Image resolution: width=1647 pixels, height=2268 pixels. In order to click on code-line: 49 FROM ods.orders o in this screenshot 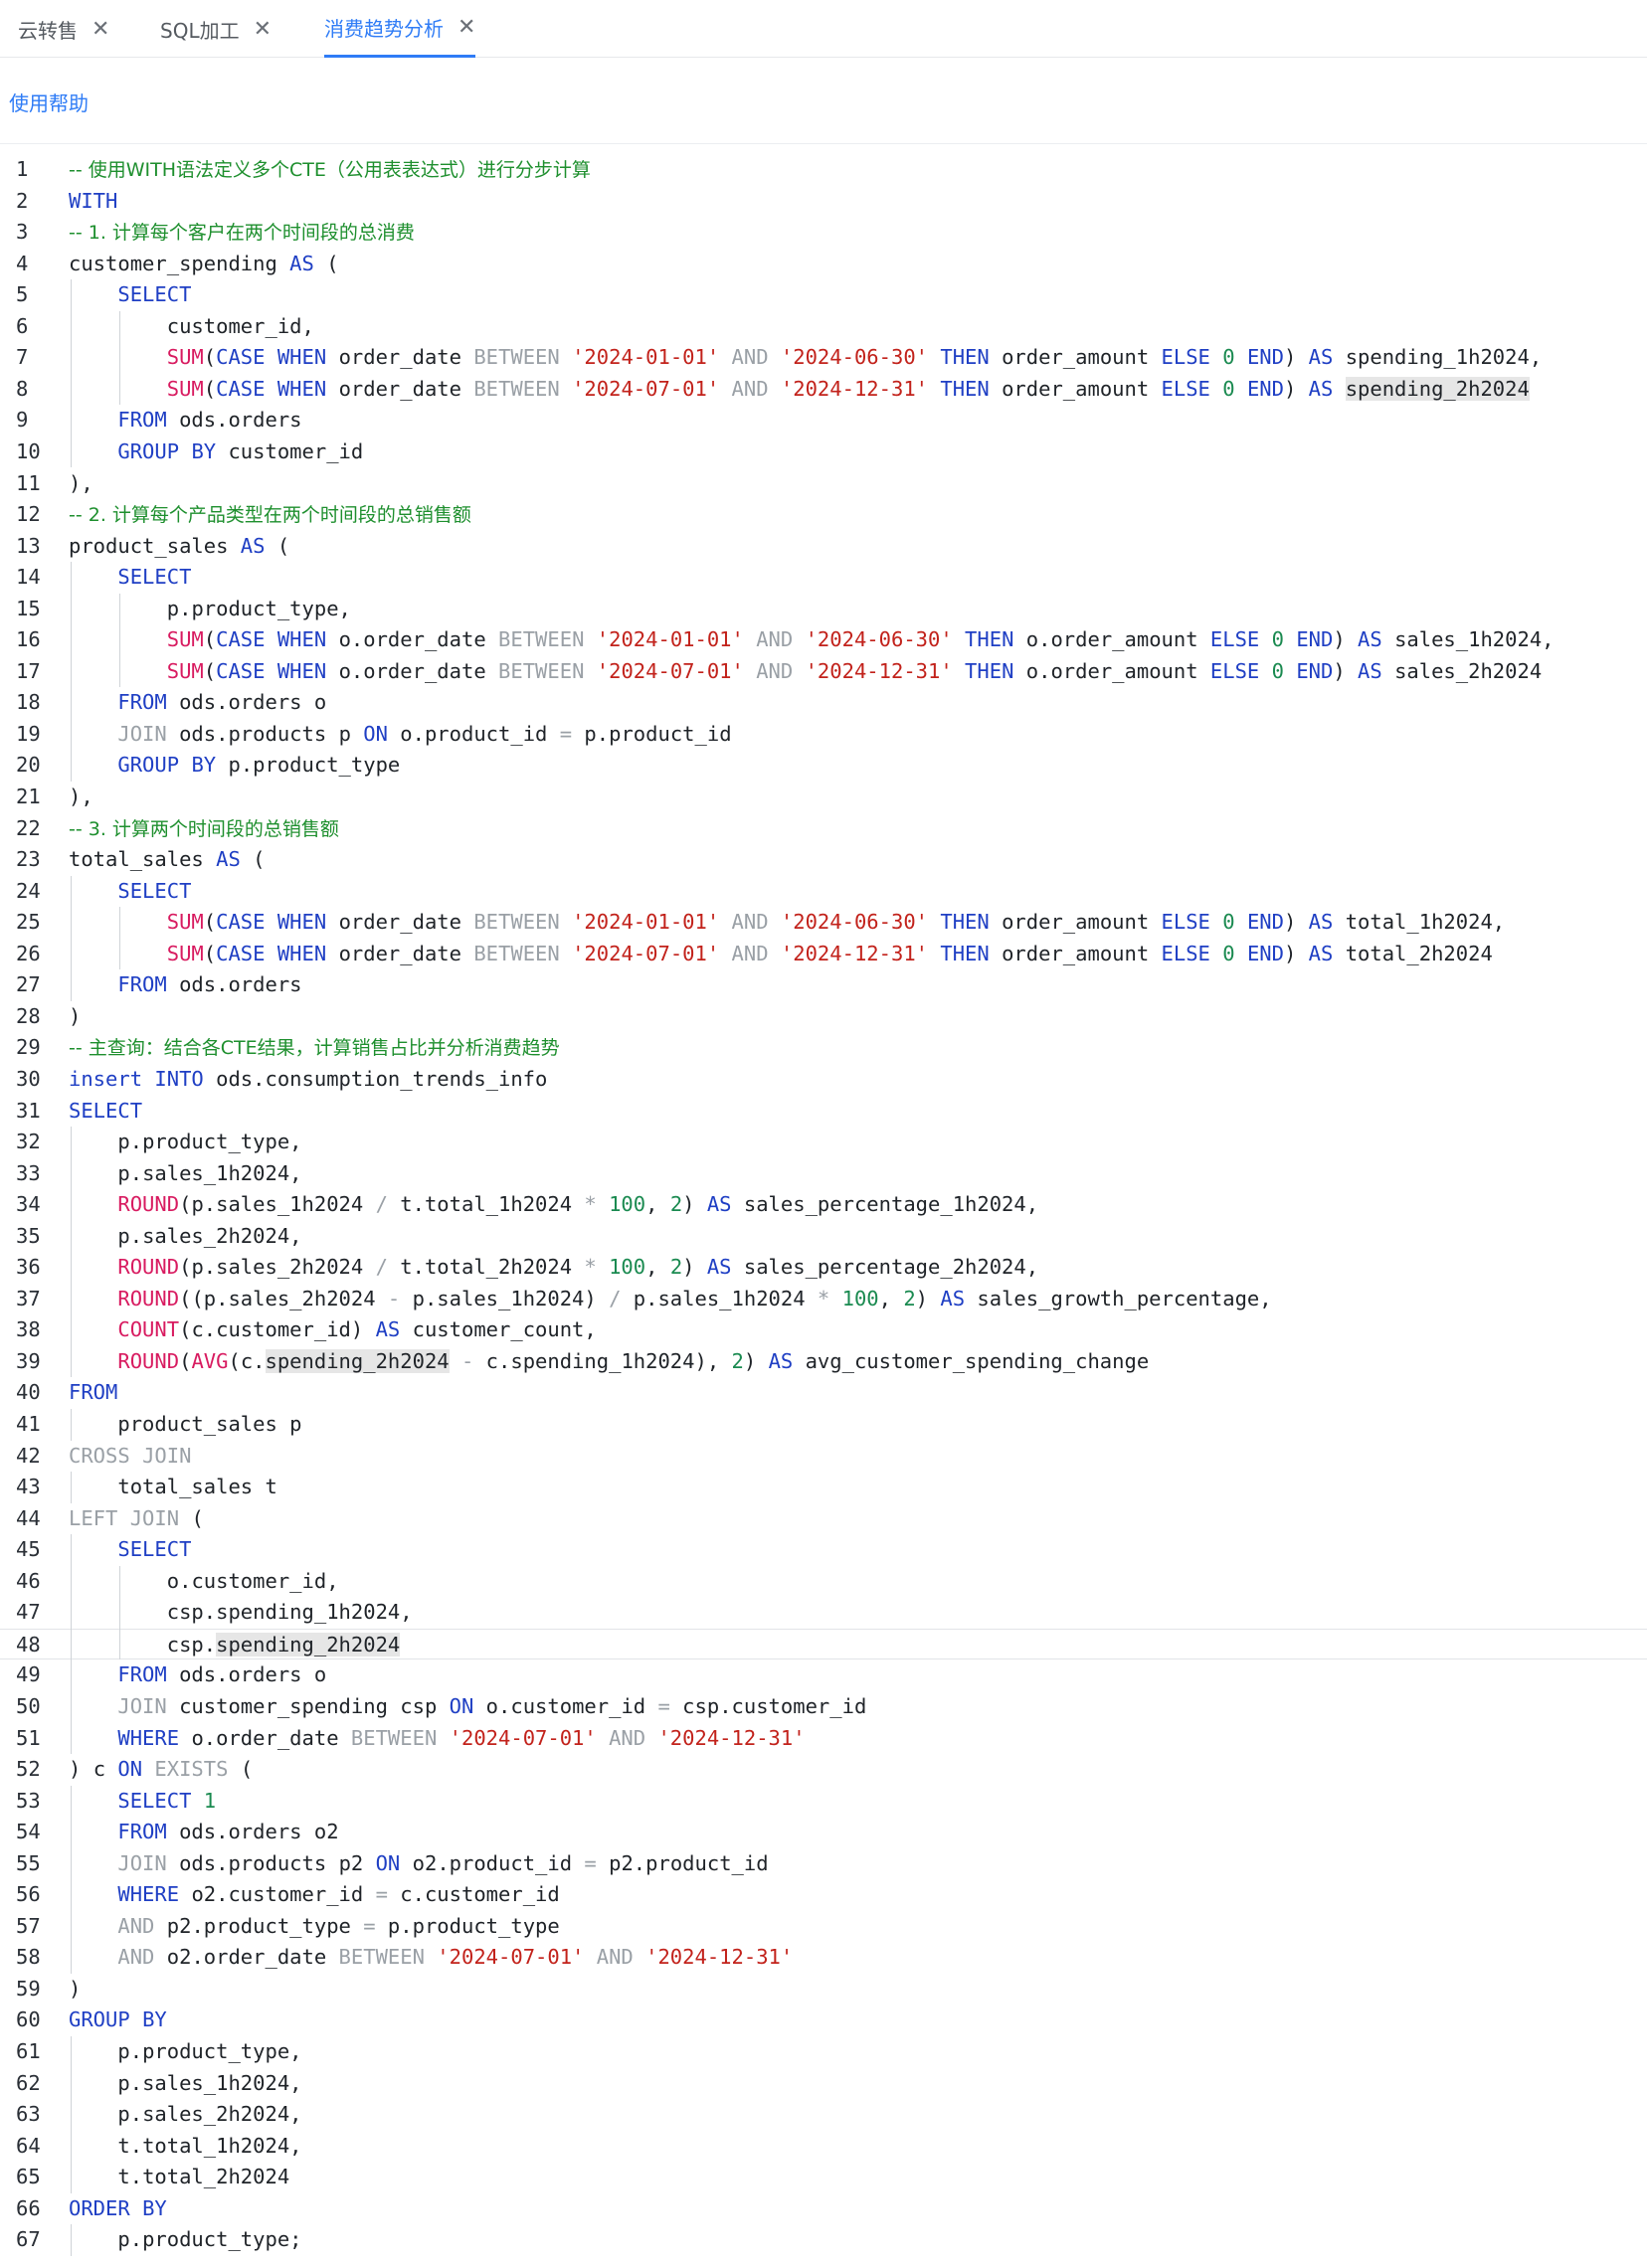, I will do `click(823, 1675)`.